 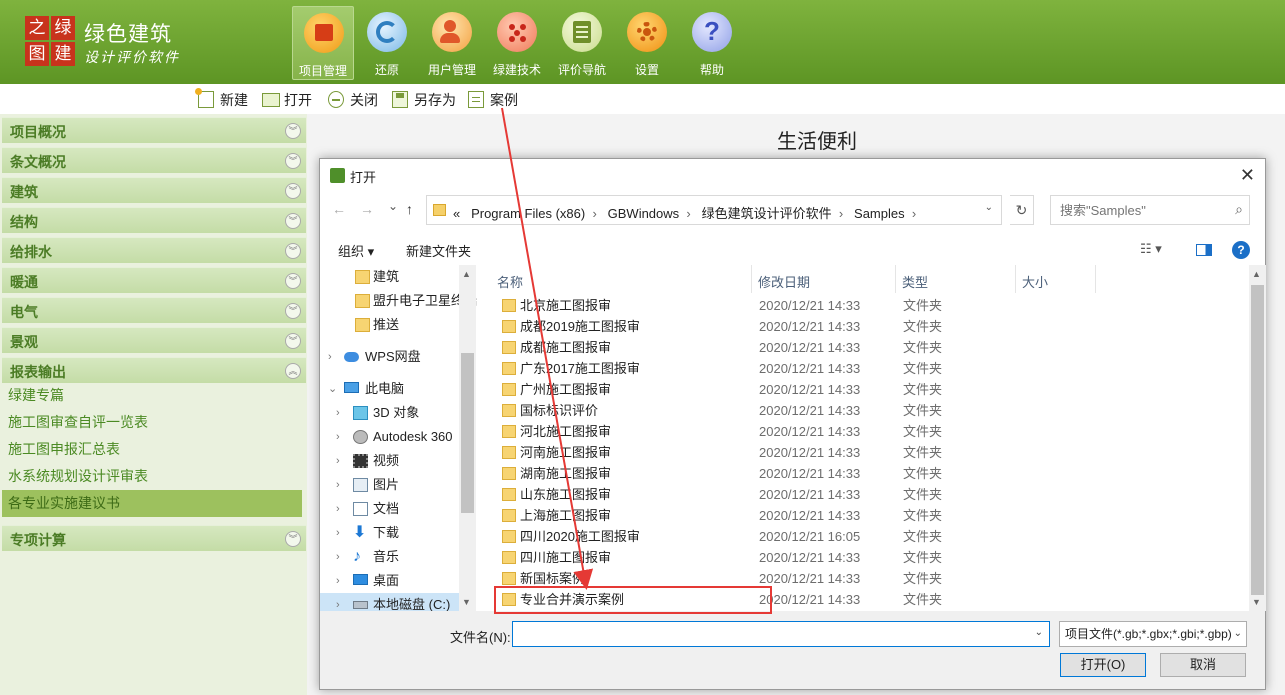 What do you see at coordinates (154, 220) in the screenshot?
I see `sidebar-section-structure: 结构 ︾` at bounding box center [154, 220].